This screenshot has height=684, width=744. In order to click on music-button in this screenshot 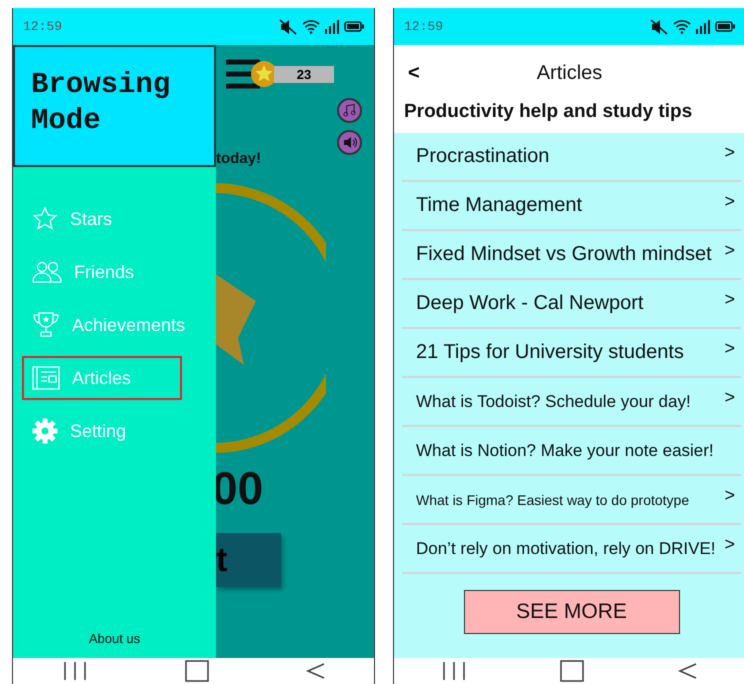, I will do `click(349, 110)`.